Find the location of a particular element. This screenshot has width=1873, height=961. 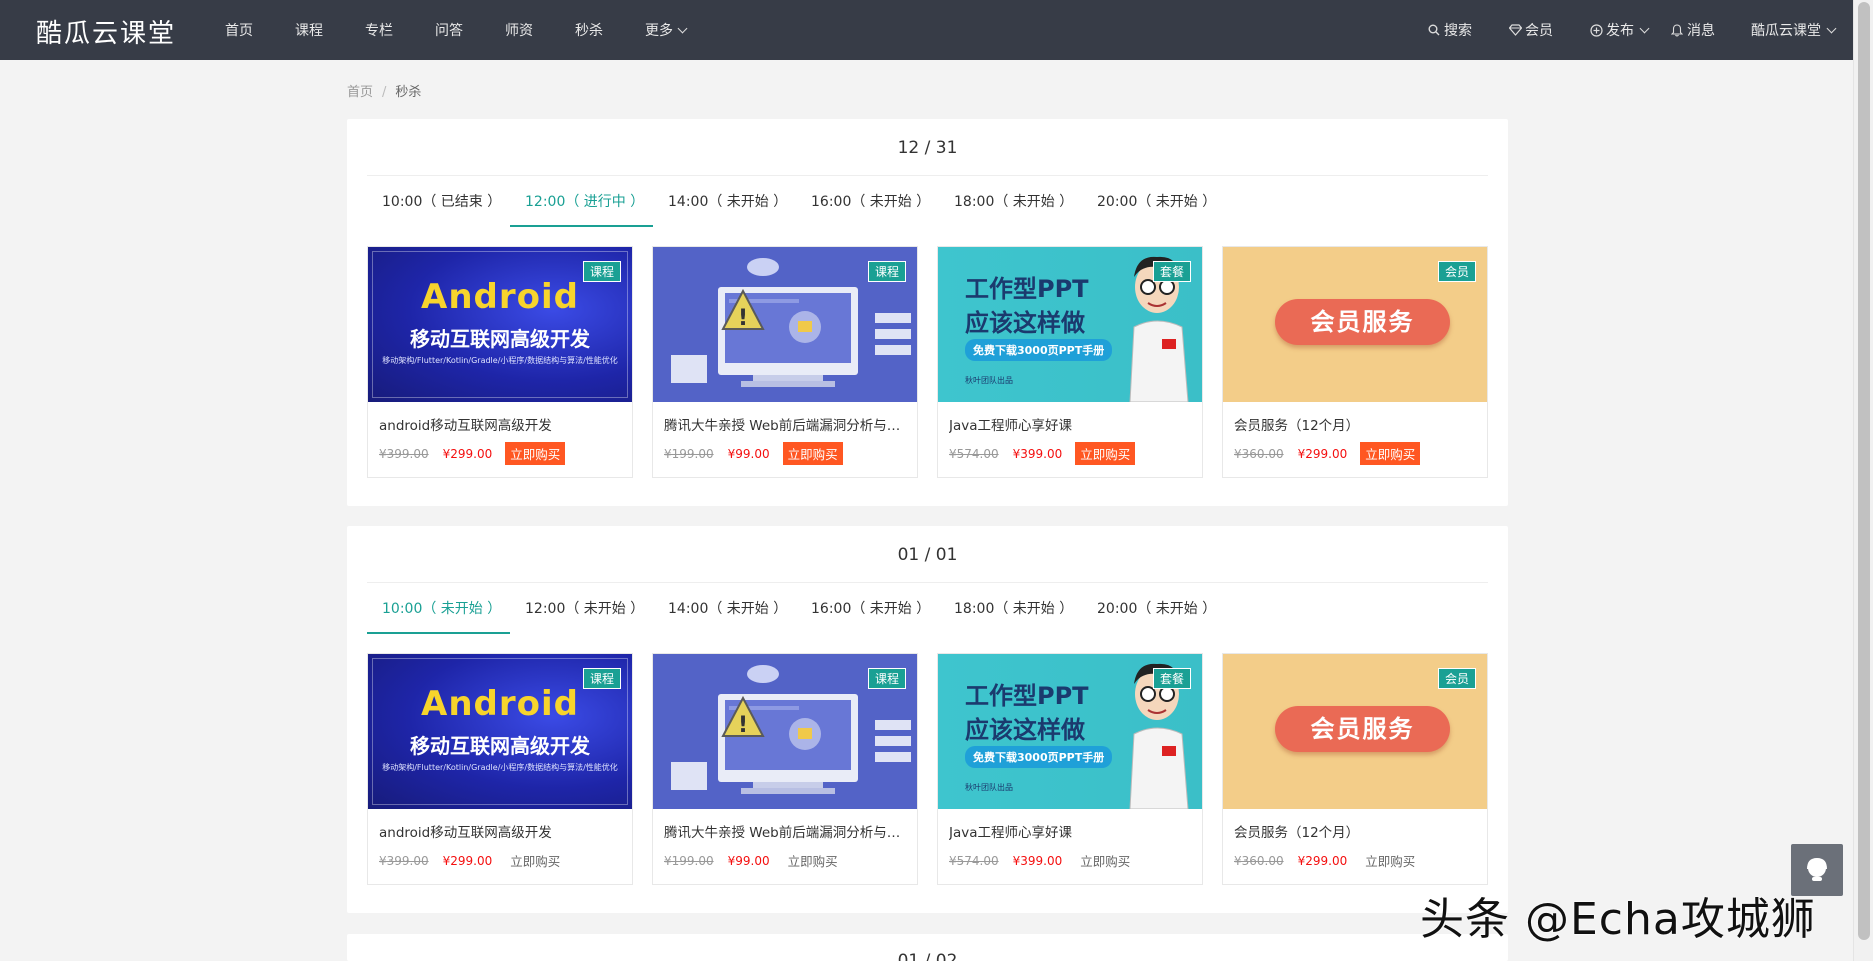

item-type-badge: 会员 is located at coordinates (1456, 271).